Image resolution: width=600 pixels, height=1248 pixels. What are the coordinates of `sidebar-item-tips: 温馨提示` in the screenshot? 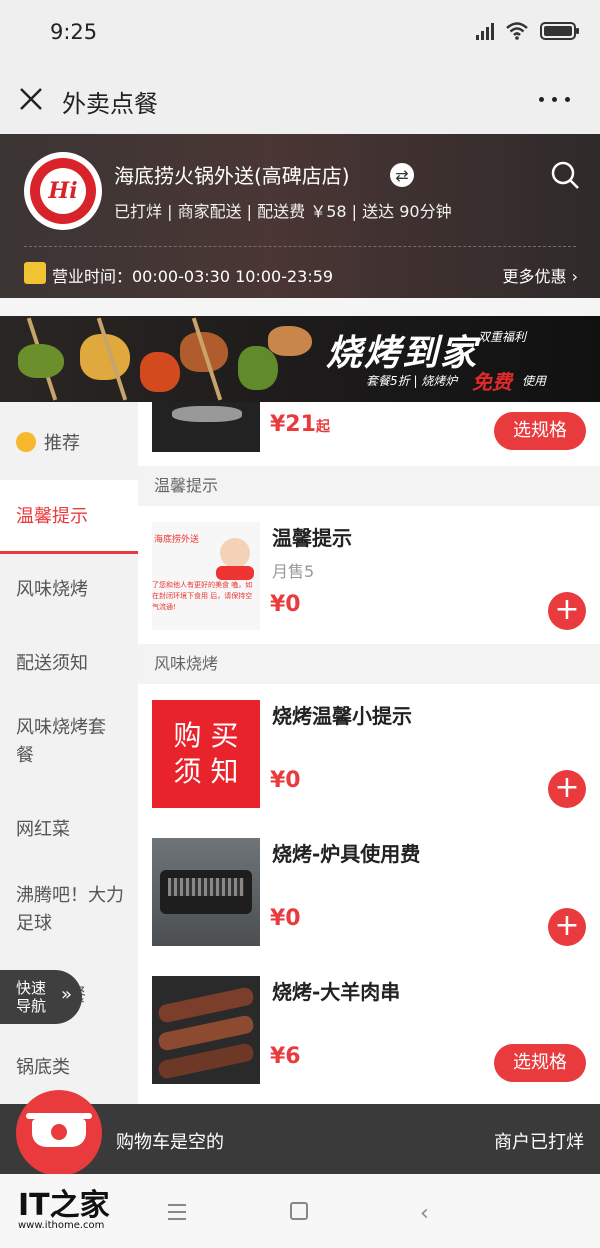 It's located at (69, 517).